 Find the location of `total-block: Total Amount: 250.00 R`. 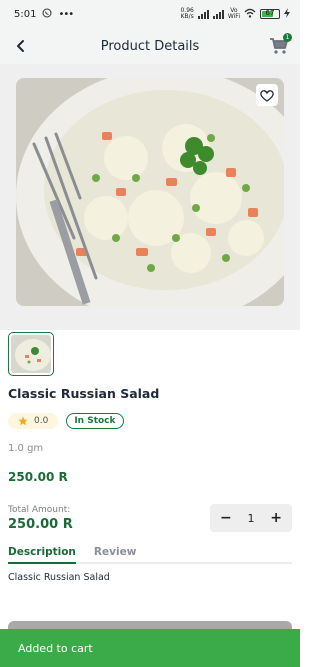

total-block: Total Amount: 250.00 R is located at coordinates (40, 518).